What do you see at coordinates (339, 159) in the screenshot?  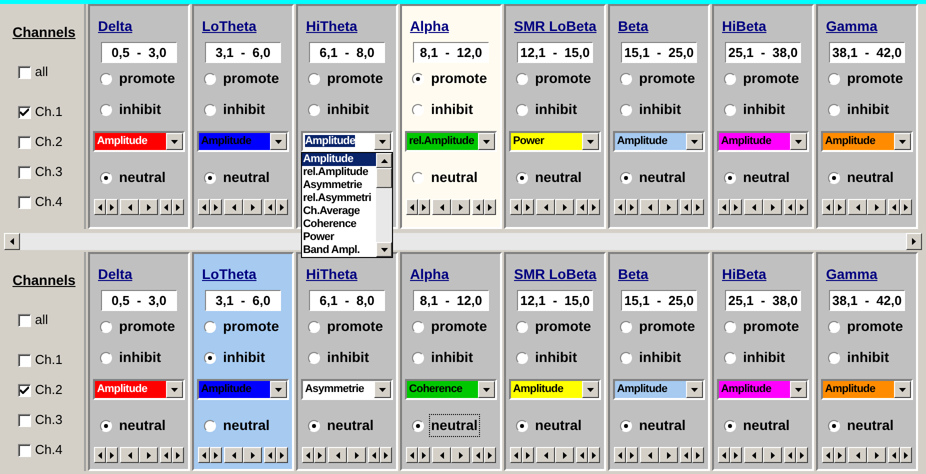 I see `list-option: Amplitude` at bounding box center [339, 159].